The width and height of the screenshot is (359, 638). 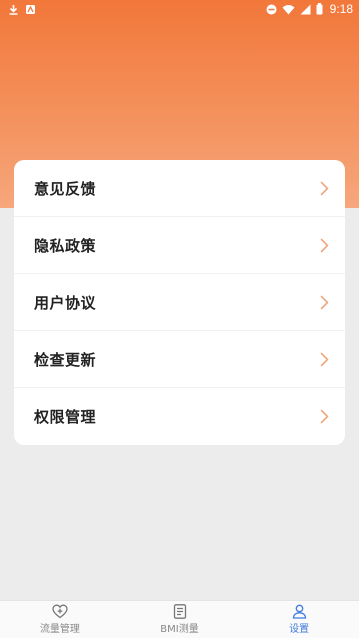 What do you see at coordinates (288, 9) in the screenshot?
I see `wifi-icon` at bounding box center [288, 9].